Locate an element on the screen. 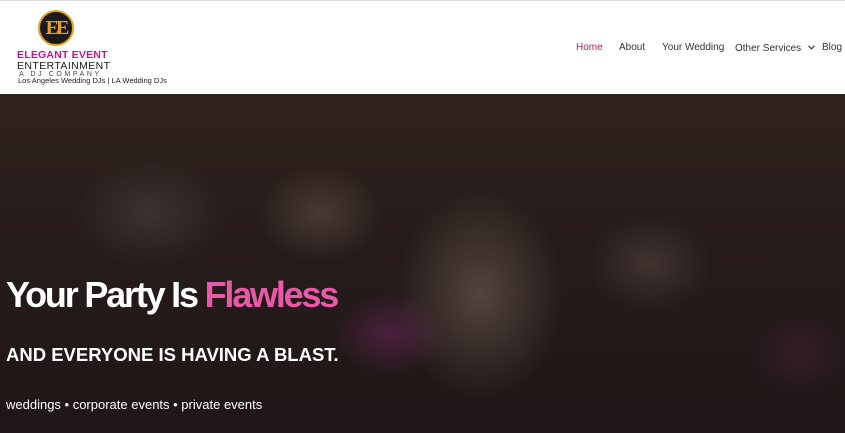 The image size is (845, 433). hero-subtitle: AND EVERYONE IS HAVING A BLAST. is located at coordinates (172, 354).